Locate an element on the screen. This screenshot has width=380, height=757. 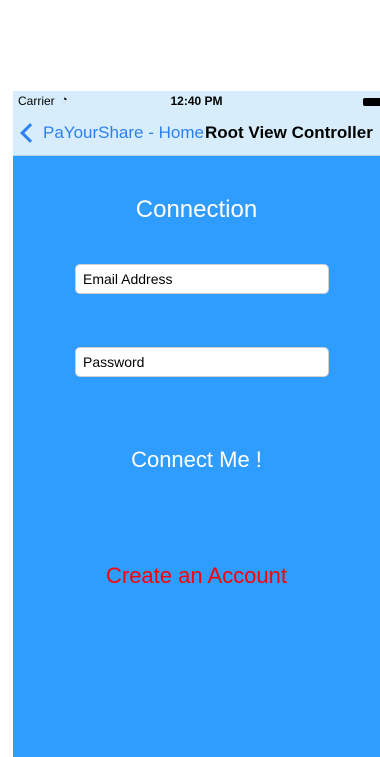
page-title: Connection is located at coordinates (196, 209).